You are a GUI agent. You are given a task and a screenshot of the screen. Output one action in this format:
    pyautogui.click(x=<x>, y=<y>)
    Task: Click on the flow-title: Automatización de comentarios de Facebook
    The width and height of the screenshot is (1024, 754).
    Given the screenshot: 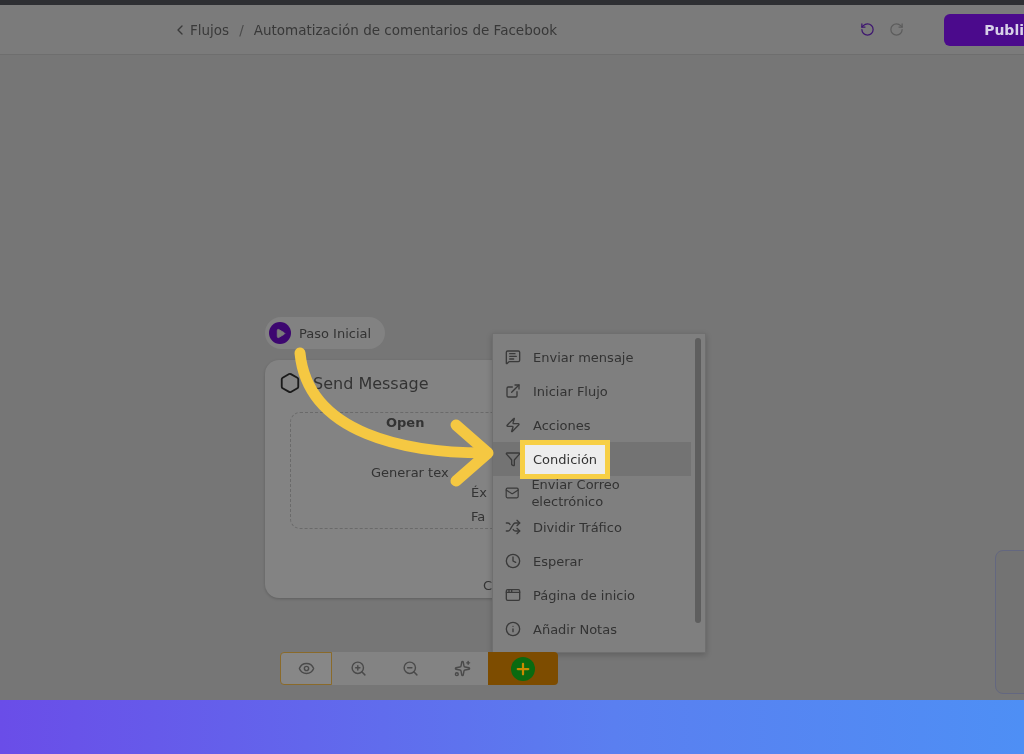 What is the action you would take?
    pyautogui.click(x=405, y=29)
    